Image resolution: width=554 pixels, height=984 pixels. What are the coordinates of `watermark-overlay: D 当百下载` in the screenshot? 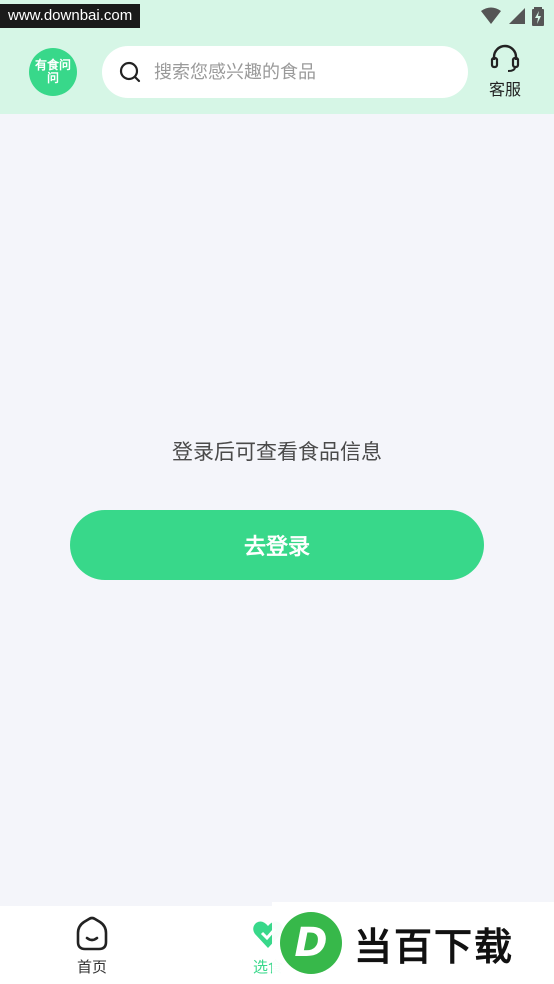 It's located at (413, 943).